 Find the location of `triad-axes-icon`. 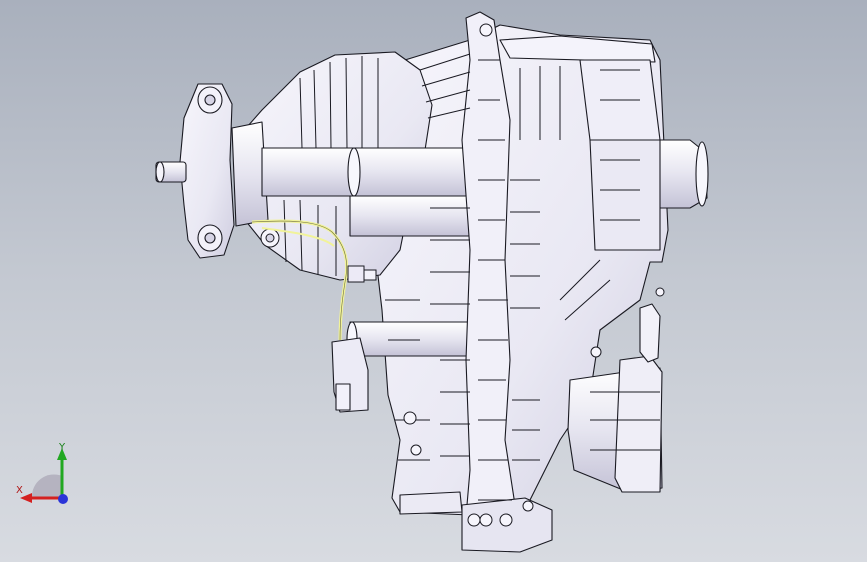

triad-axes-icon is located at coordinates (44, 476).